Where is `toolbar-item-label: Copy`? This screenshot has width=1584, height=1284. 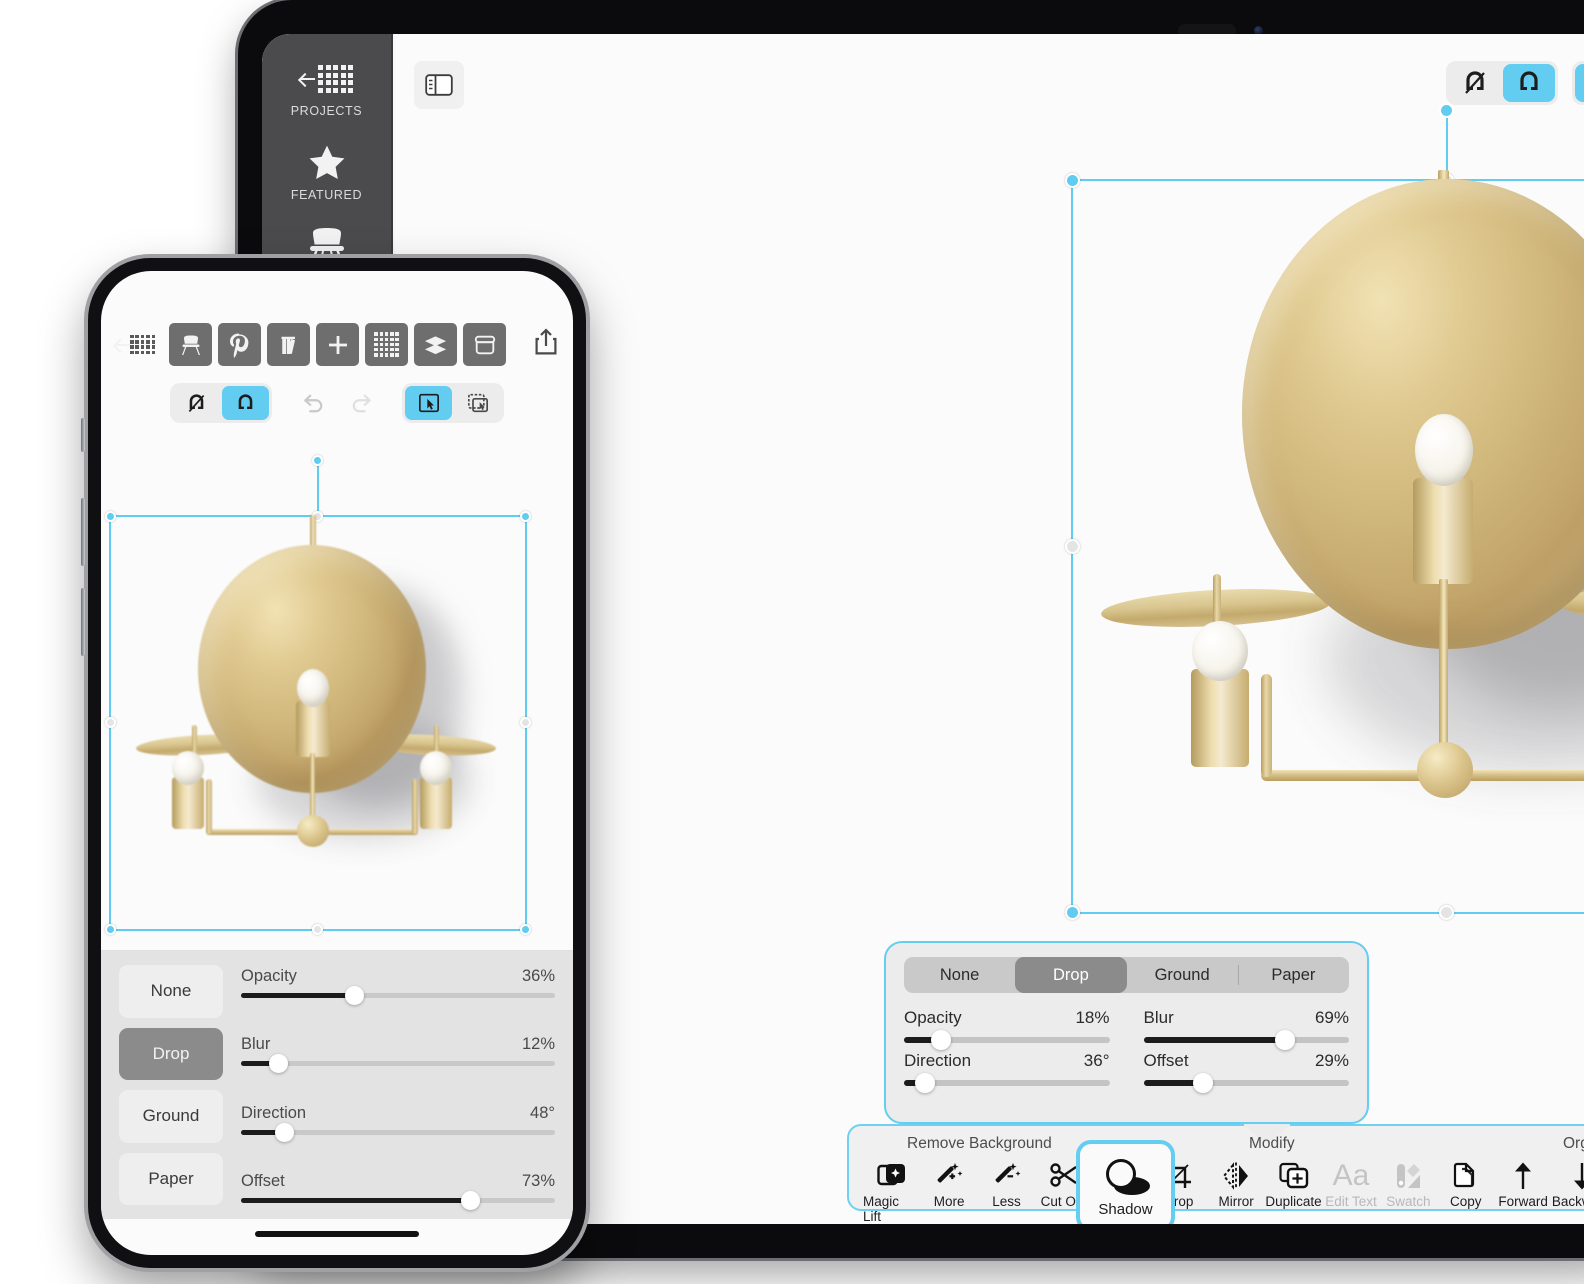
toolbar-item-label: Copy is located at coordinates (1466, 1201).